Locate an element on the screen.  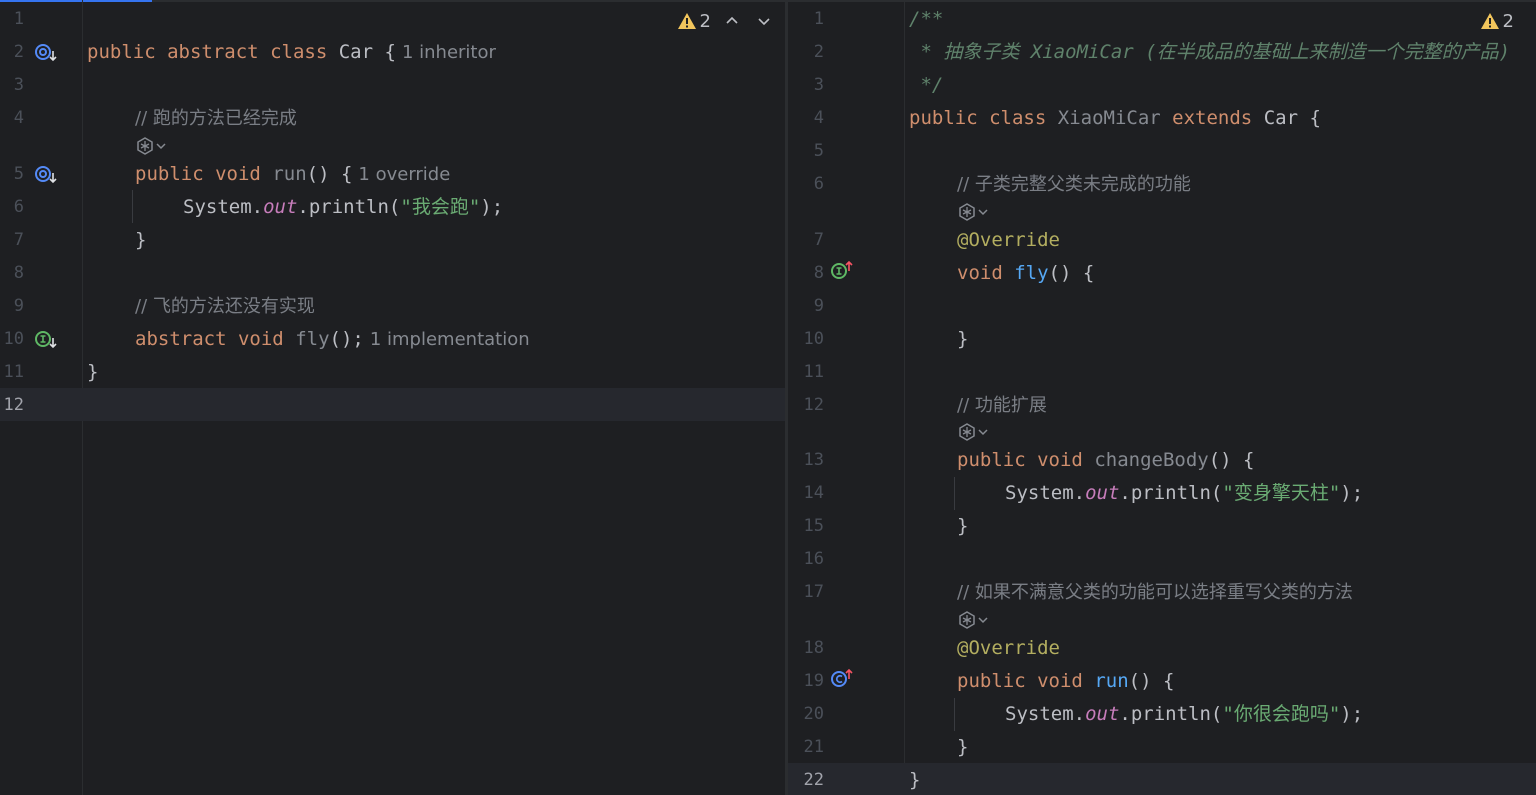
code-line: // 如果不满意父类的功能可以选择重写父类的方法 is located at coordinates (1155, 592).